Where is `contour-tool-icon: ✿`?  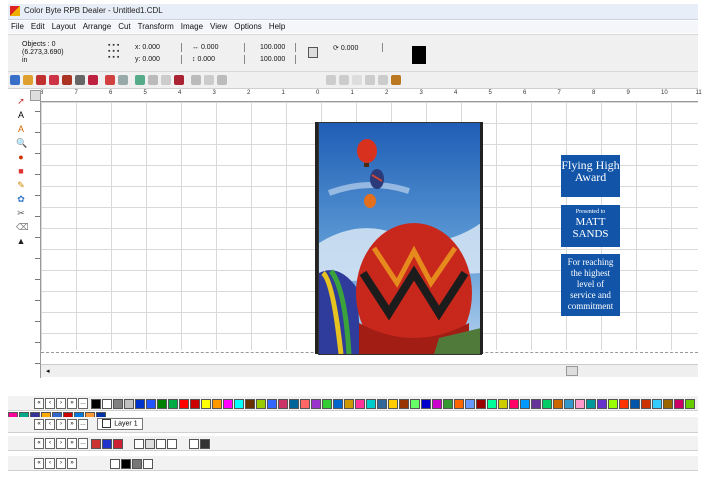
contour-tool-icon: ✿ is located at coordinates (21, 199).